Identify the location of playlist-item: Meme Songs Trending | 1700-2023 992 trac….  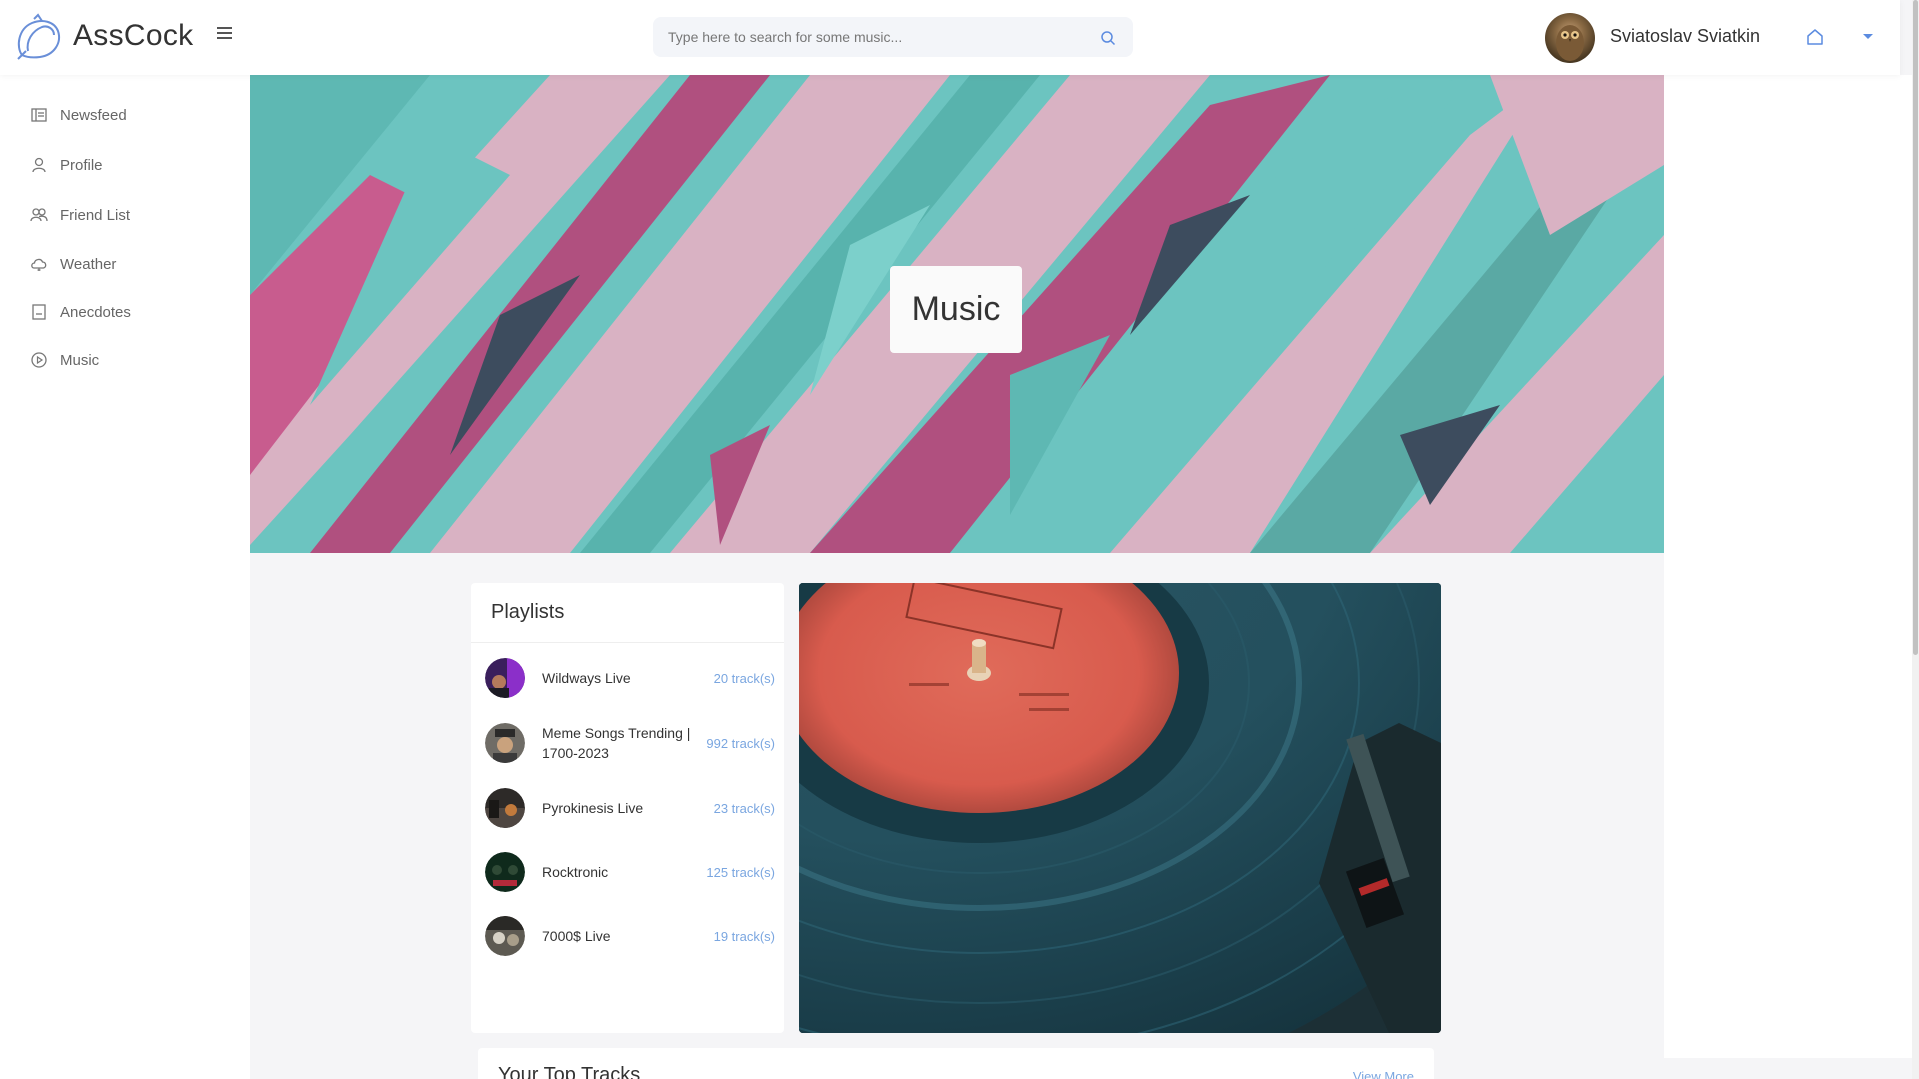
(630, 743).